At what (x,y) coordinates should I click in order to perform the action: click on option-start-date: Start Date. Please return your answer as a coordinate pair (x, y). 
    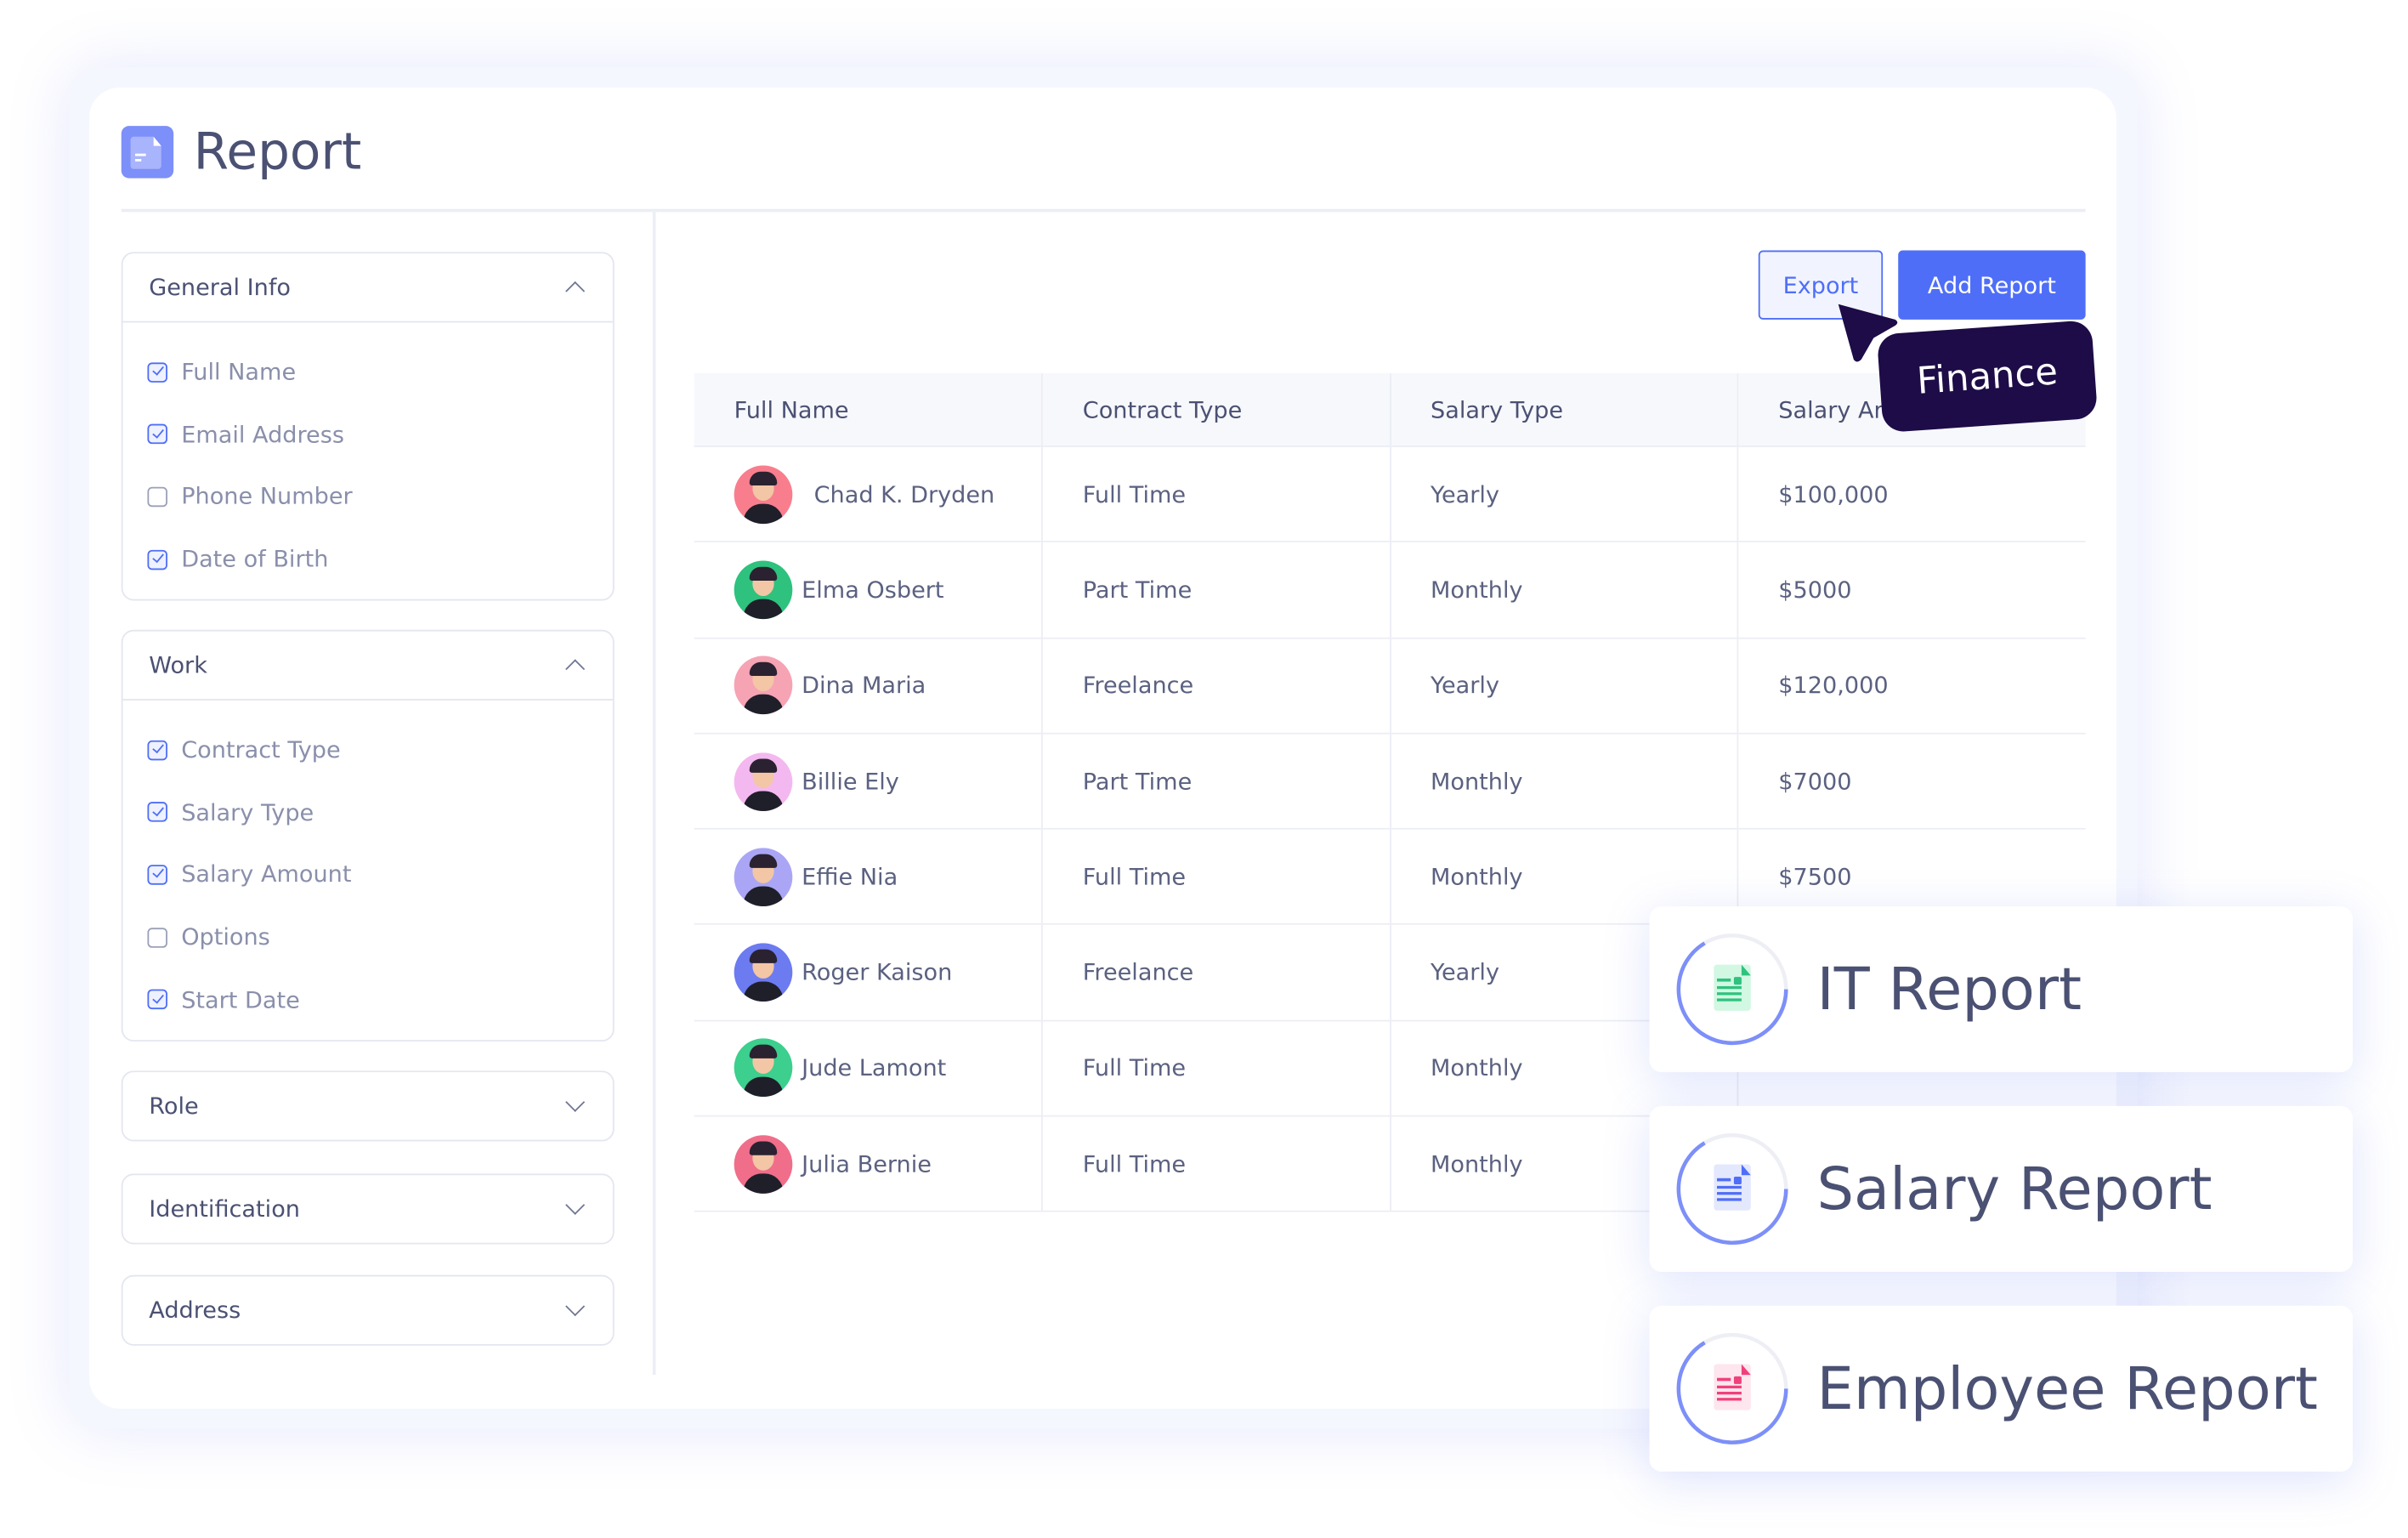
    Looking at the image, I should click on (368, 999).